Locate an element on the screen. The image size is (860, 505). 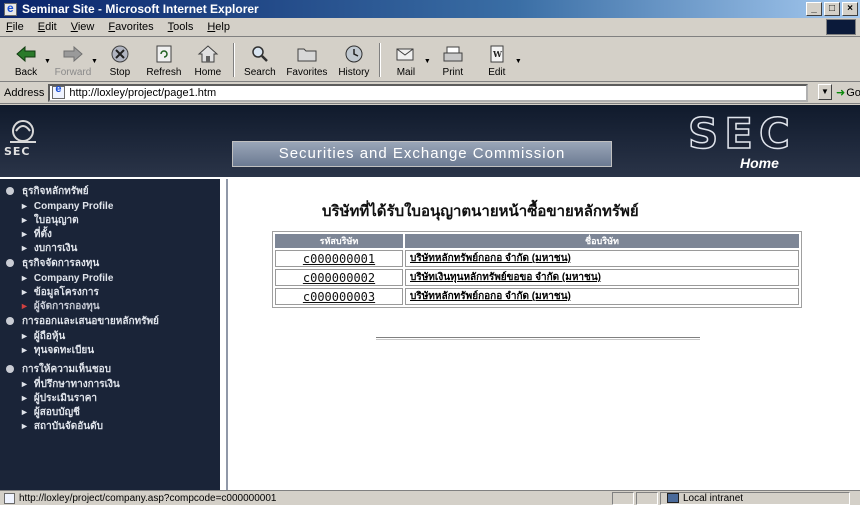
menu-favorites: Favorites is located at coordinates (130, 27).